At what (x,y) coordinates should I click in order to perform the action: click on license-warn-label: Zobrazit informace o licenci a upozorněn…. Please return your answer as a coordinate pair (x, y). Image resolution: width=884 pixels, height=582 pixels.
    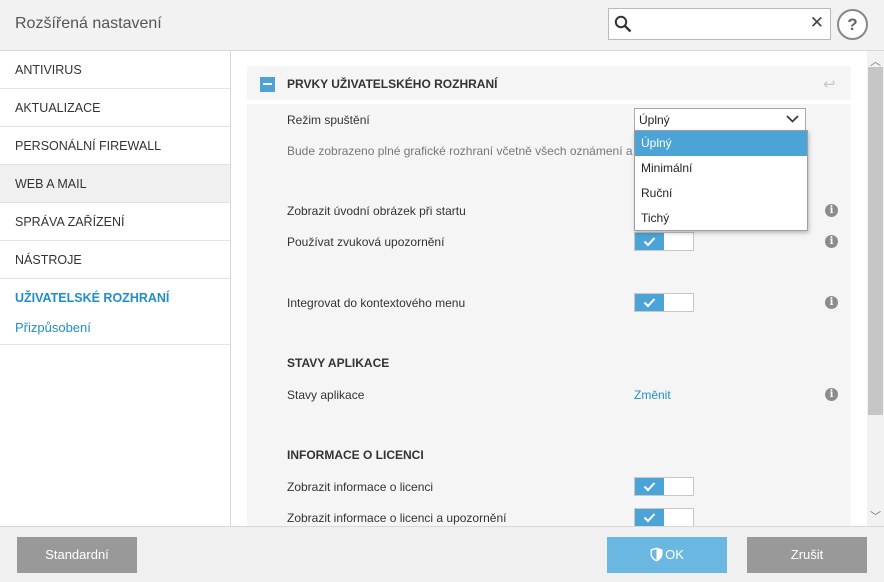
    Looking at the image, I should click on (397, 518).